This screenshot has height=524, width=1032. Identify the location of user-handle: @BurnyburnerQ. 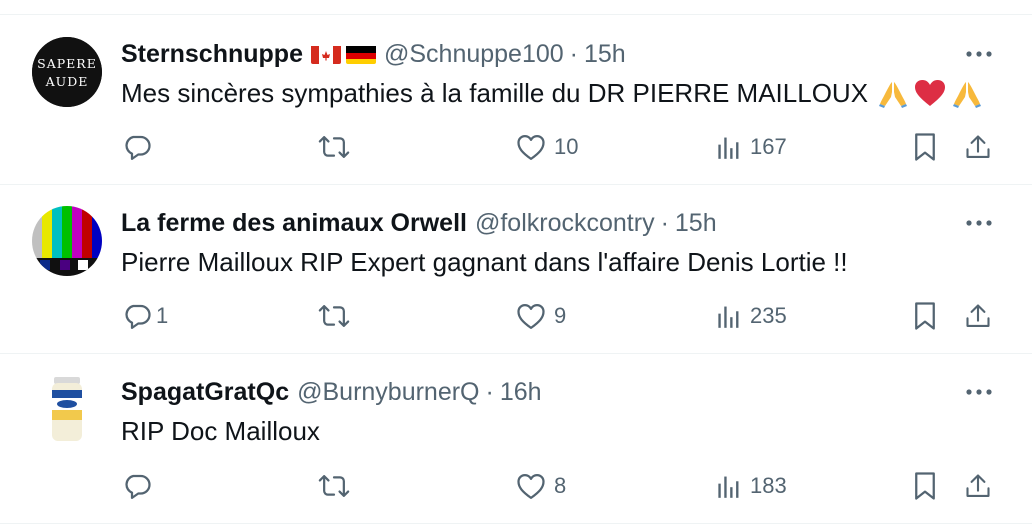
(388, 392).